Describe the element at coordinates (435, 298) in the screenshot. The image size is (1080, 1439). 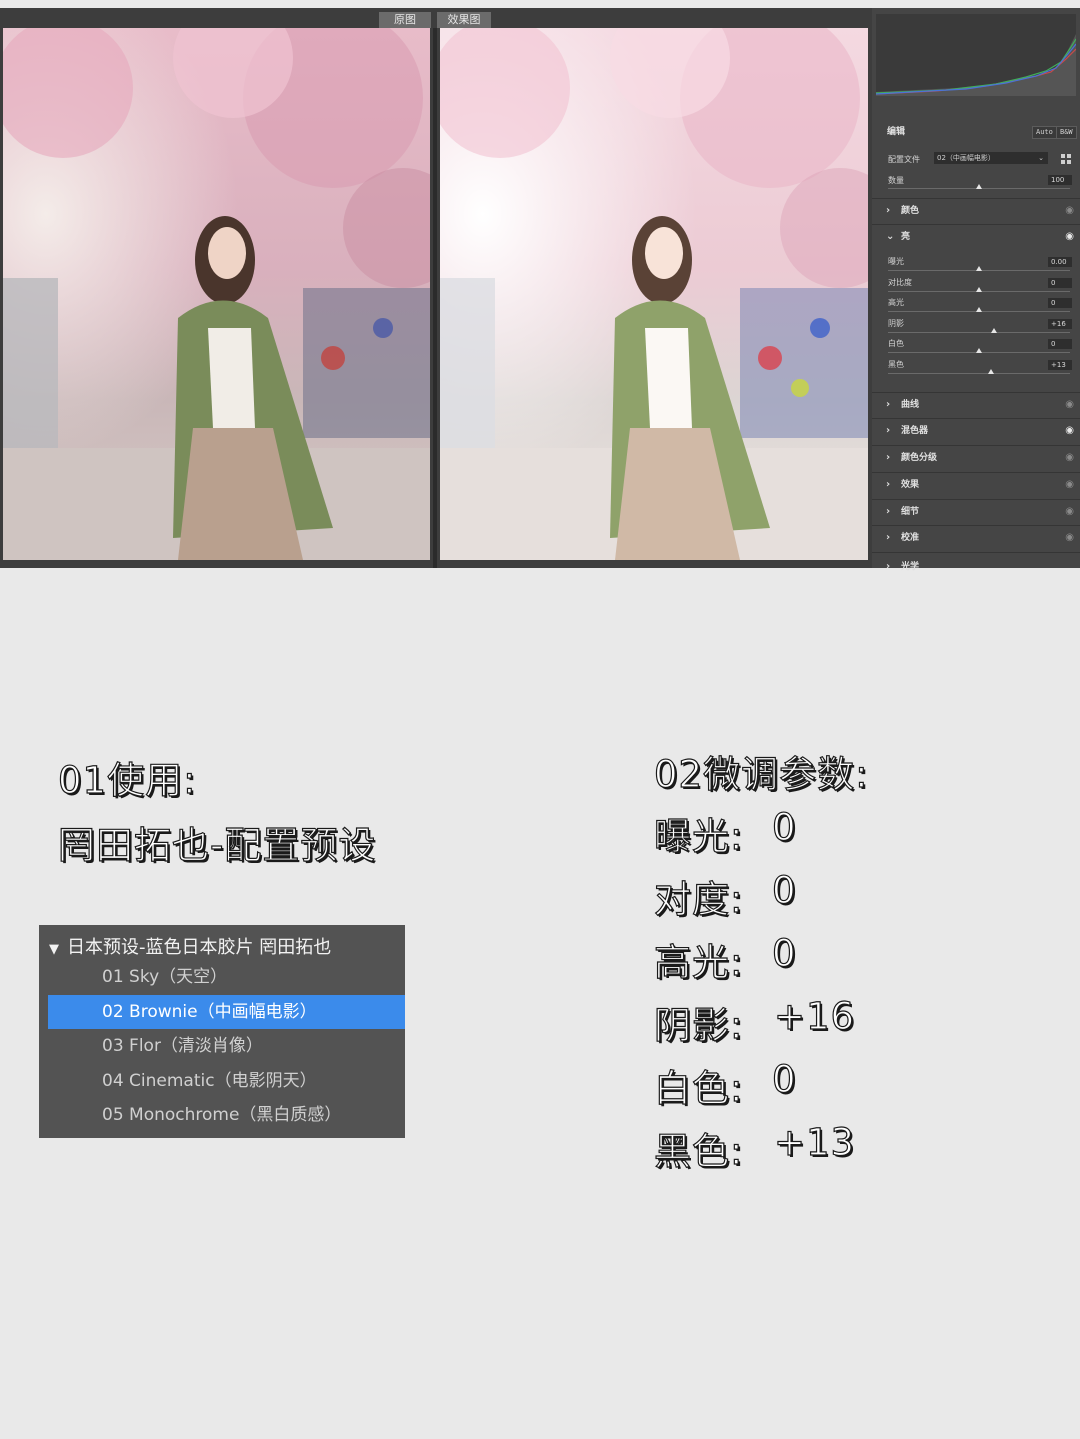
I see `compare-divider` at that location.